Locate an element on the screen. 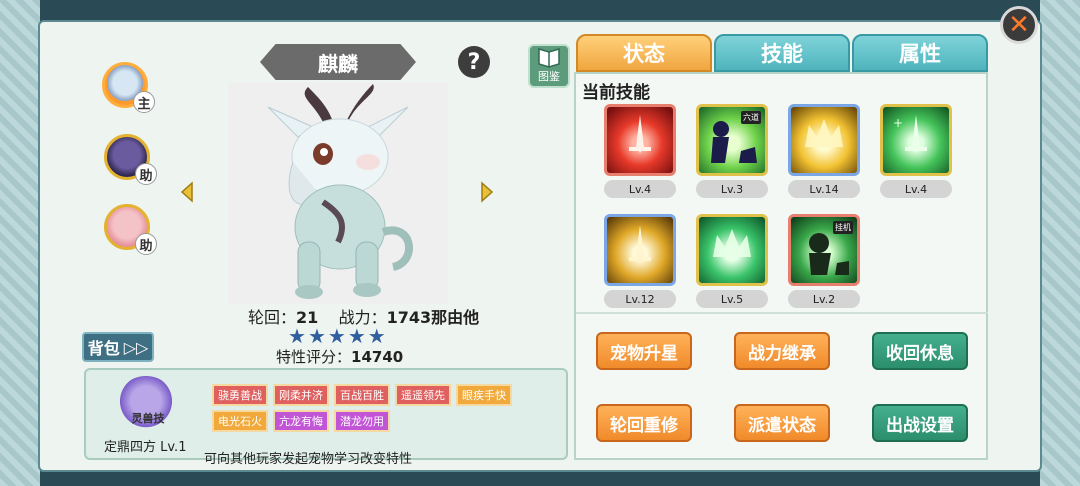 Image resolution: width=1080 pixels, height=486 pixels. current-skills-heading: 当前技能 is located at coordinates (616, 93).